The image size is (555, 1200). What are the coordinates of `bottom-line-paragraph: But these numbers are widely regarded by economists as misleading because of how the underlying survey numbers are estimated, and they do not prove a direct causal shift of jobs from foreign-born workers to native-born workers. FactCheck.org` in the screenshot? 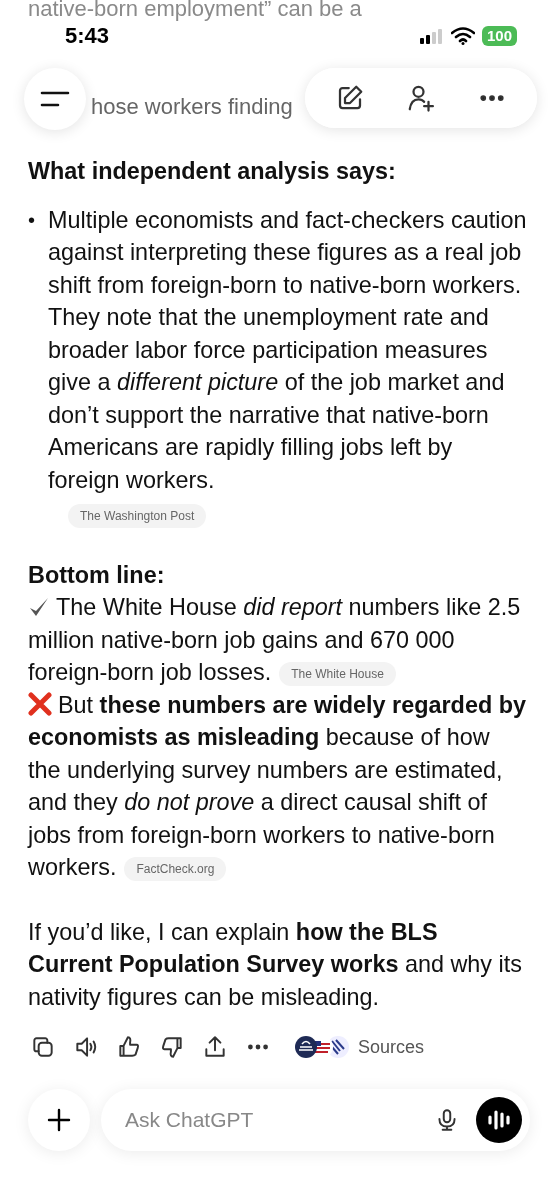 It's located at (277, 786).